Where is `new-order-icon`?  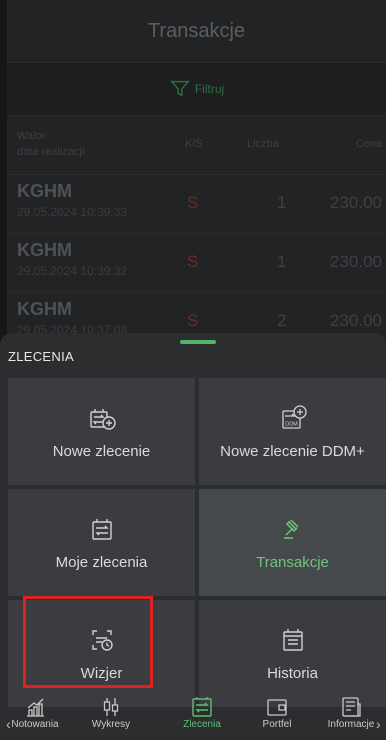 new-order-icon is located at coordinates (102, 419).